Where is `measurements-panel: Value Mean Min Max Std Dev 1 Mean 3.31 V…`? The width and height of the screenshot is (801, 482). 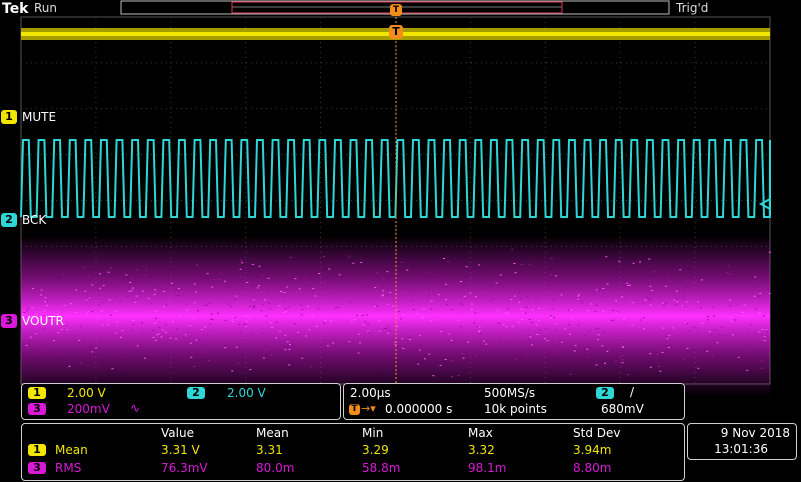
measurements-panel: Value Mean Min Max Std Dev 1 Mean 3.31 V… is located at coordinates (353, 452).